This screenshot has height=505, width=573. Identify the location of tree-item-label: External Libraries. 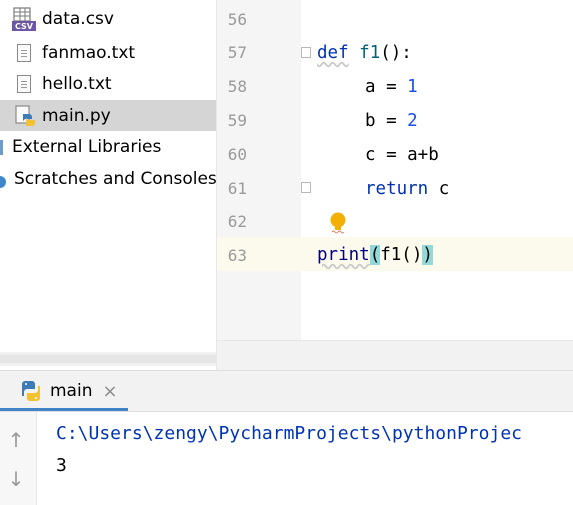
(87, 147).